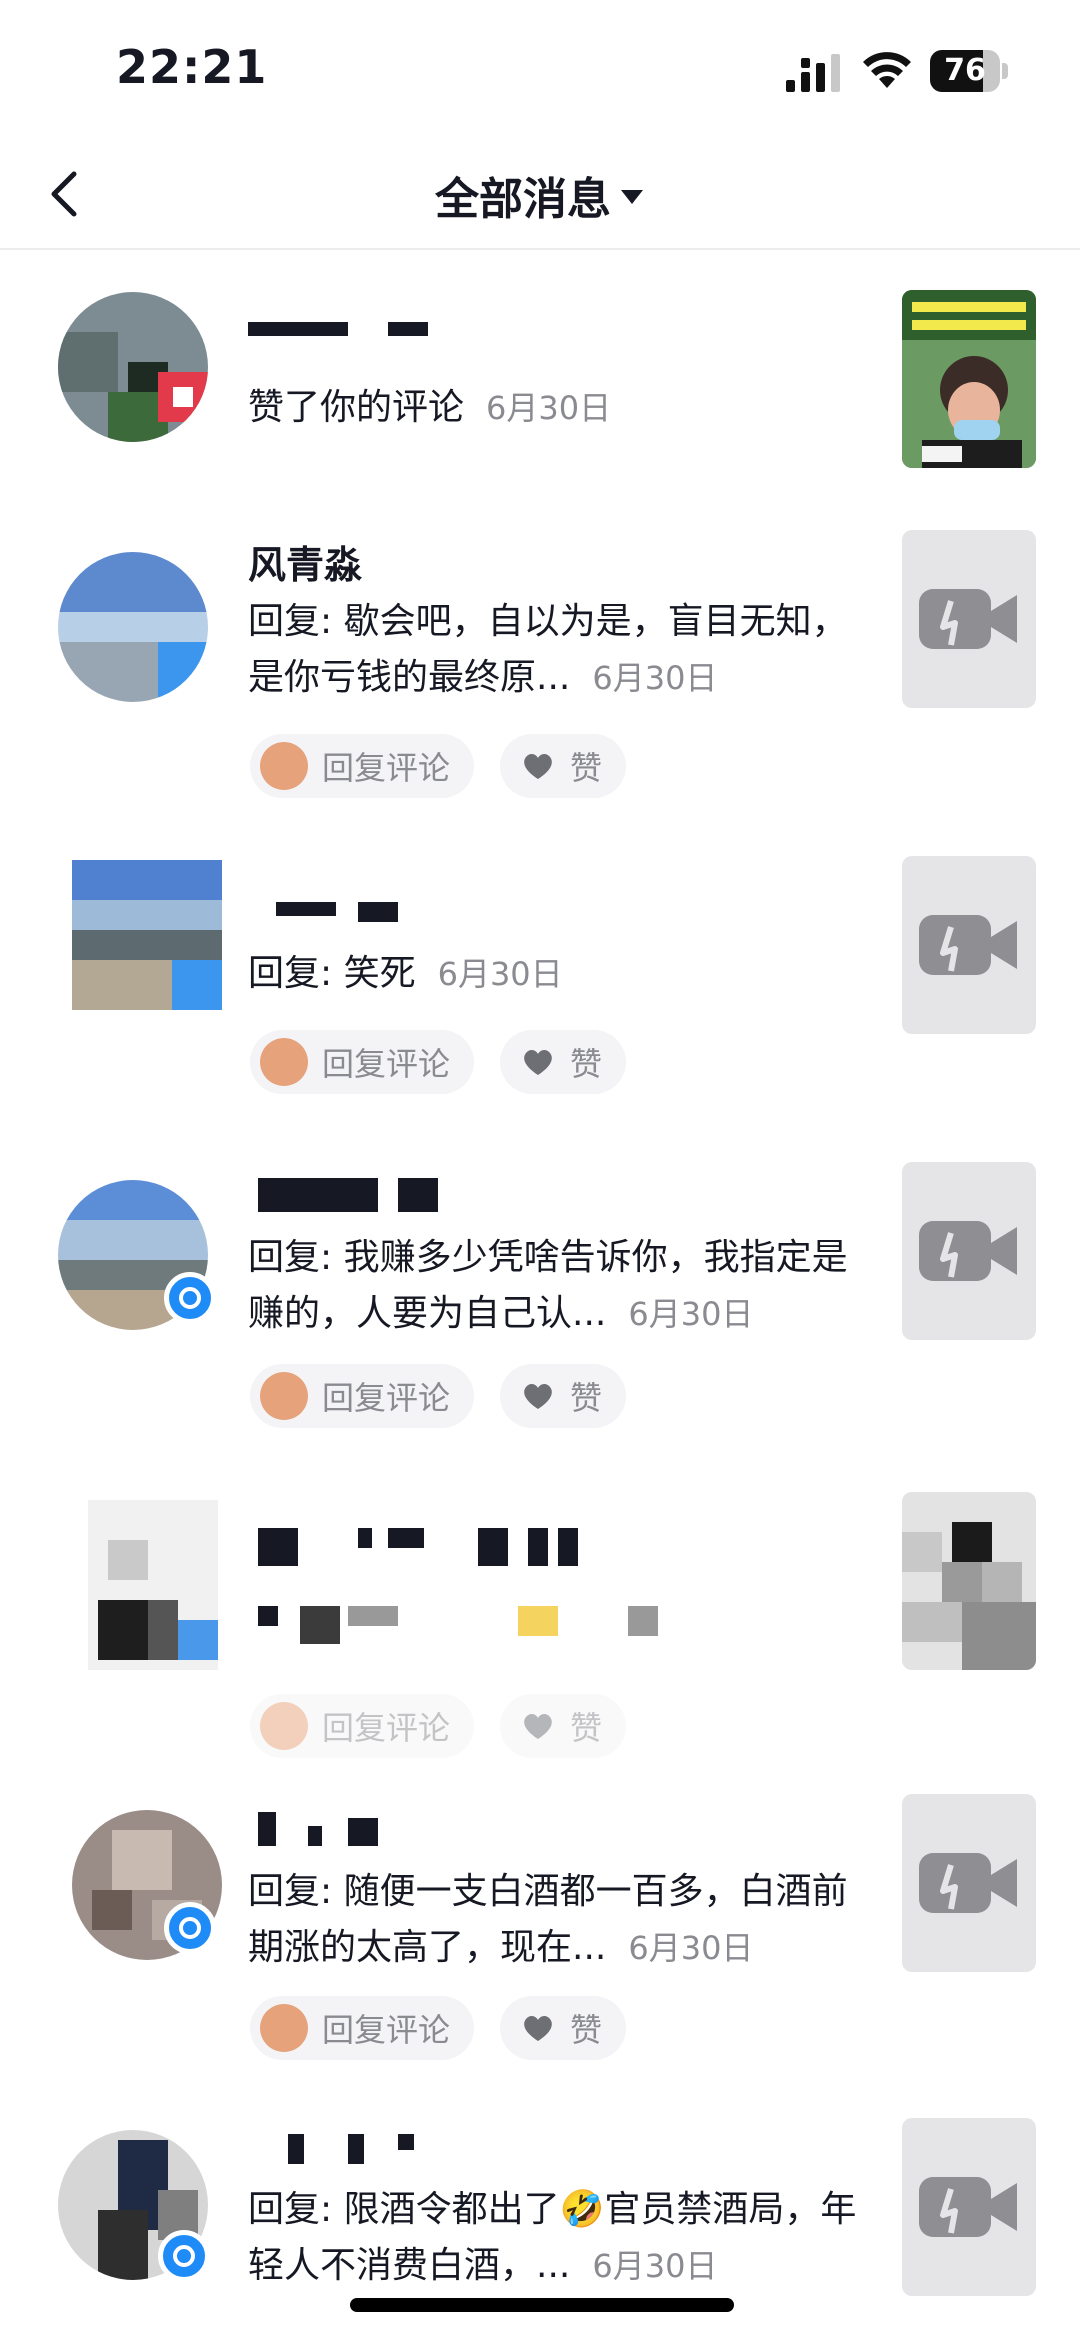 The height and width of the screenshot is (2337, 1080). What do you see at coordinates (540, 380) in the screenshot?
I see `list-item: 赞了你的评论 6月30日` at bounding box center [540, 380].